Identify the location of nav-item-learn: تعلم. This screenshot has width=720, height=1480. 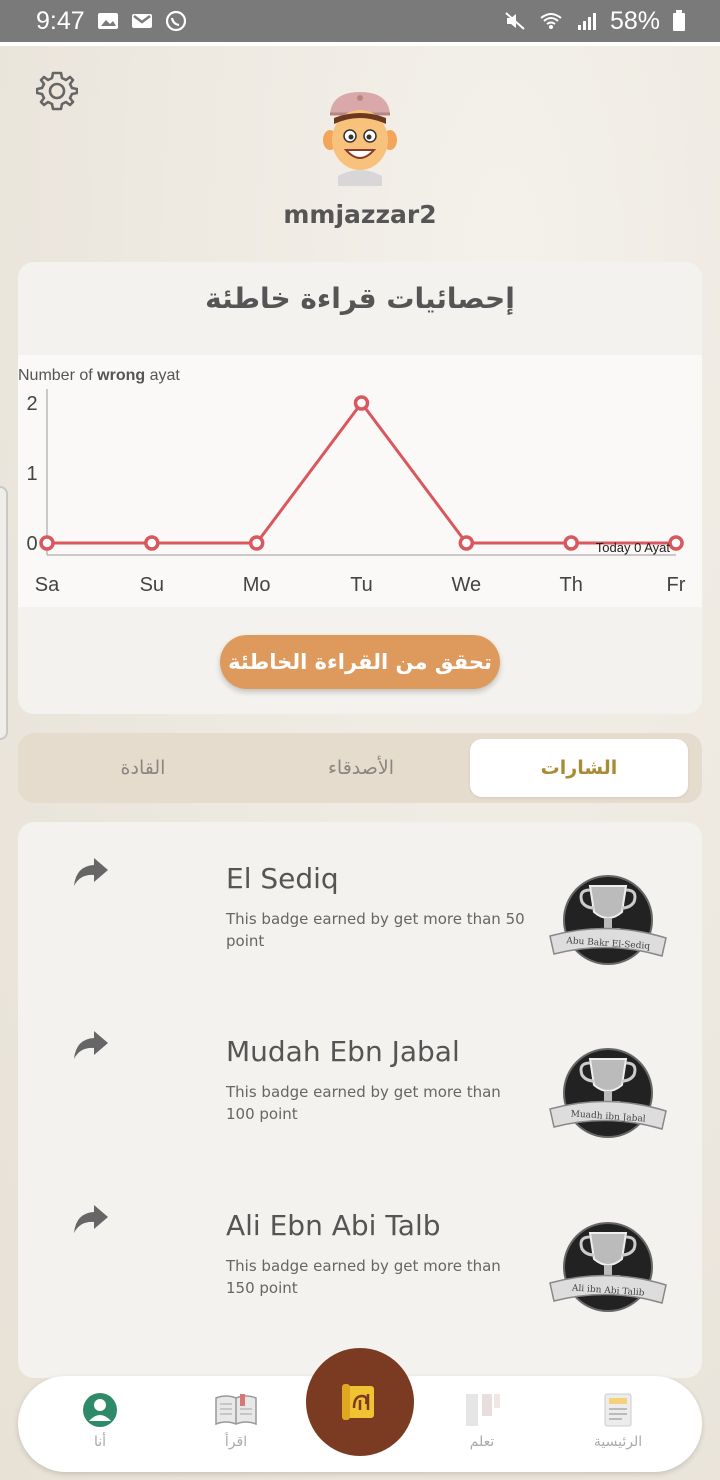
(482, 1421).